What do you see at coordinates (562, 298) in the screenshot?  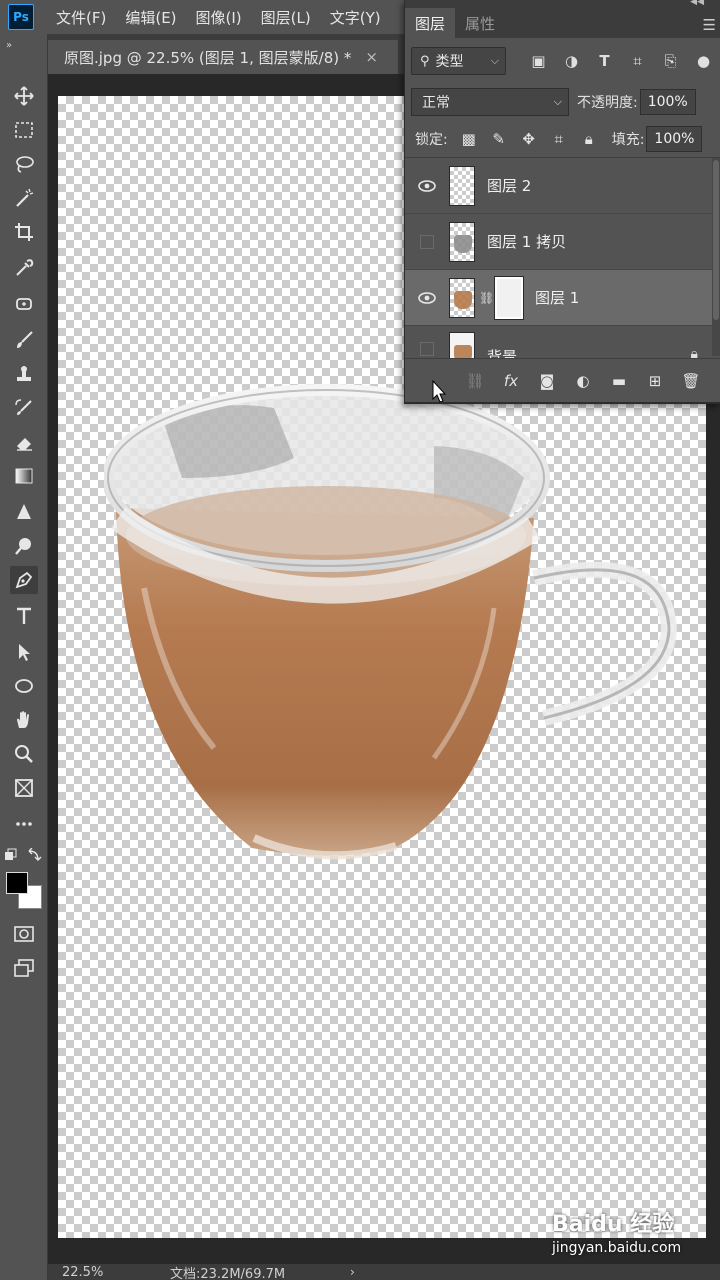 I see `layer-row-selected: ⛓ 图层 1` at bounding box center [562, 298].